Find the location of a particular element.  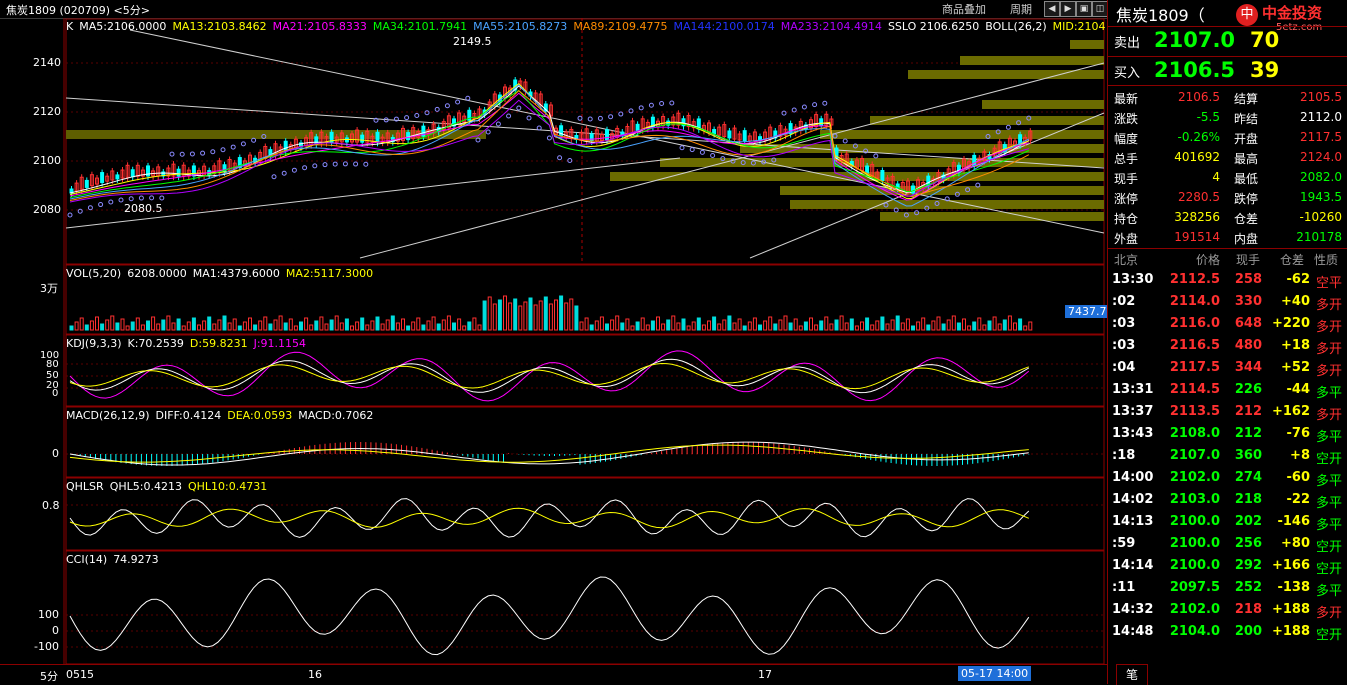

trade-row: 13:43 2108.0 212 -76 多平 is located at coordinates (1227, 434).